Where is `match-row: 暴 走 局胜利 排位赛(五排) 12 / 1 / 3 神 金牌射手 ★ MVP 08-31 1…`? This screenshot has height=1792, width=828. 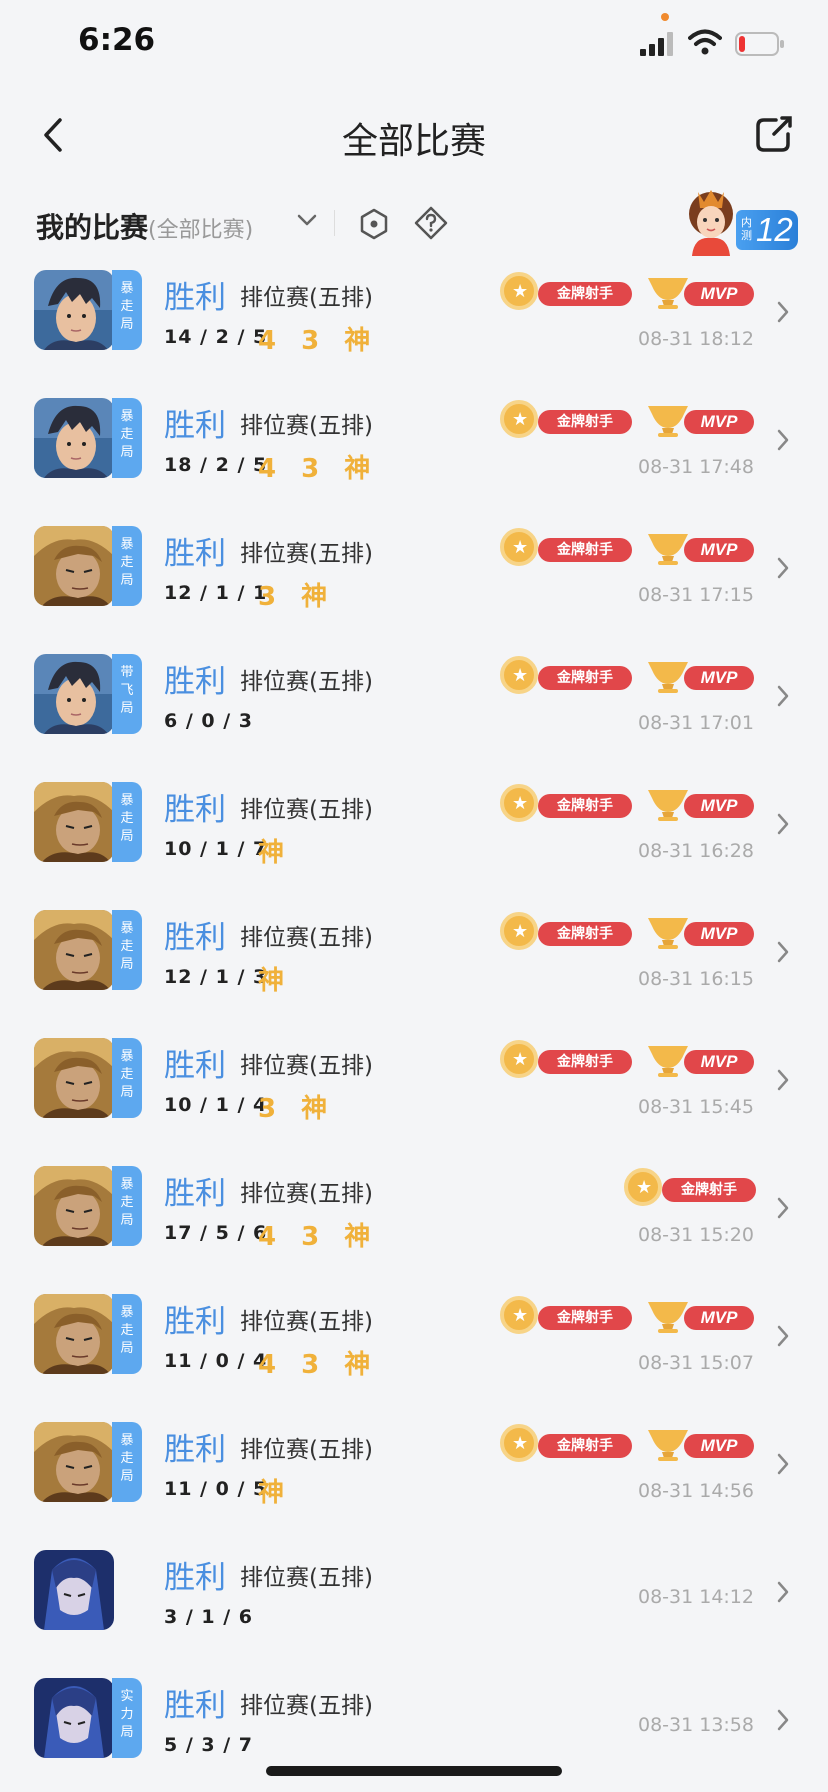
match-row: 暴 走 局胜利 排位赛(五排) 12 / 1 / 3 神 金牌射手 ★ MVP 08-31 1… is located at coordinates (414, 952).